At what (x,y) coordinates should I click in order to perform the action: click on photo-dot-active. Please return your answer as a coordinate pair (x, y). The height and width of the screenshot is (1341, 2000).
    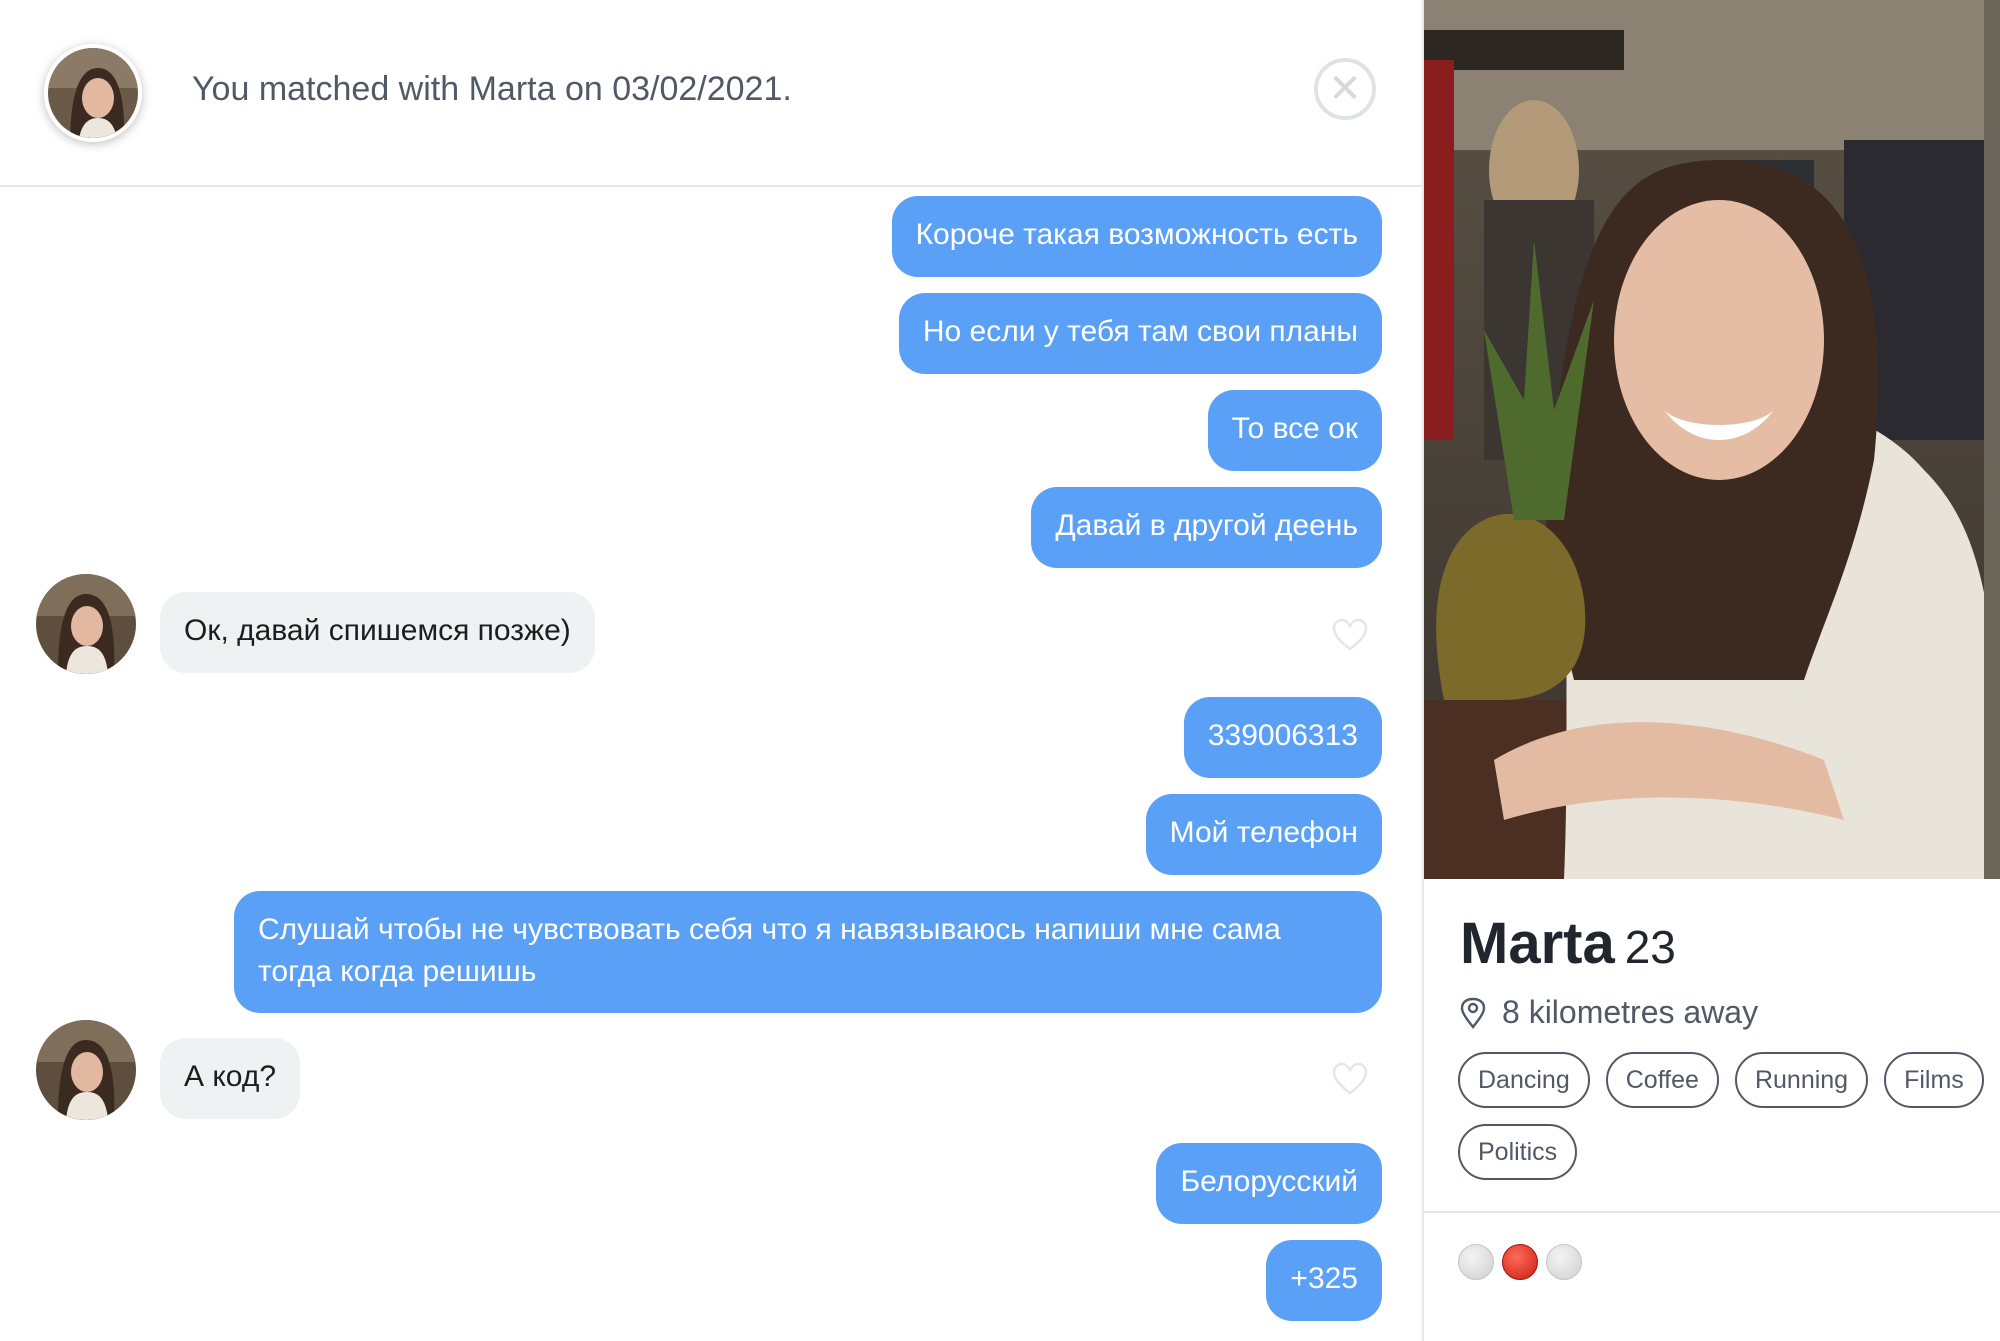
    Looking at the image, I should click on (1520, 1262).